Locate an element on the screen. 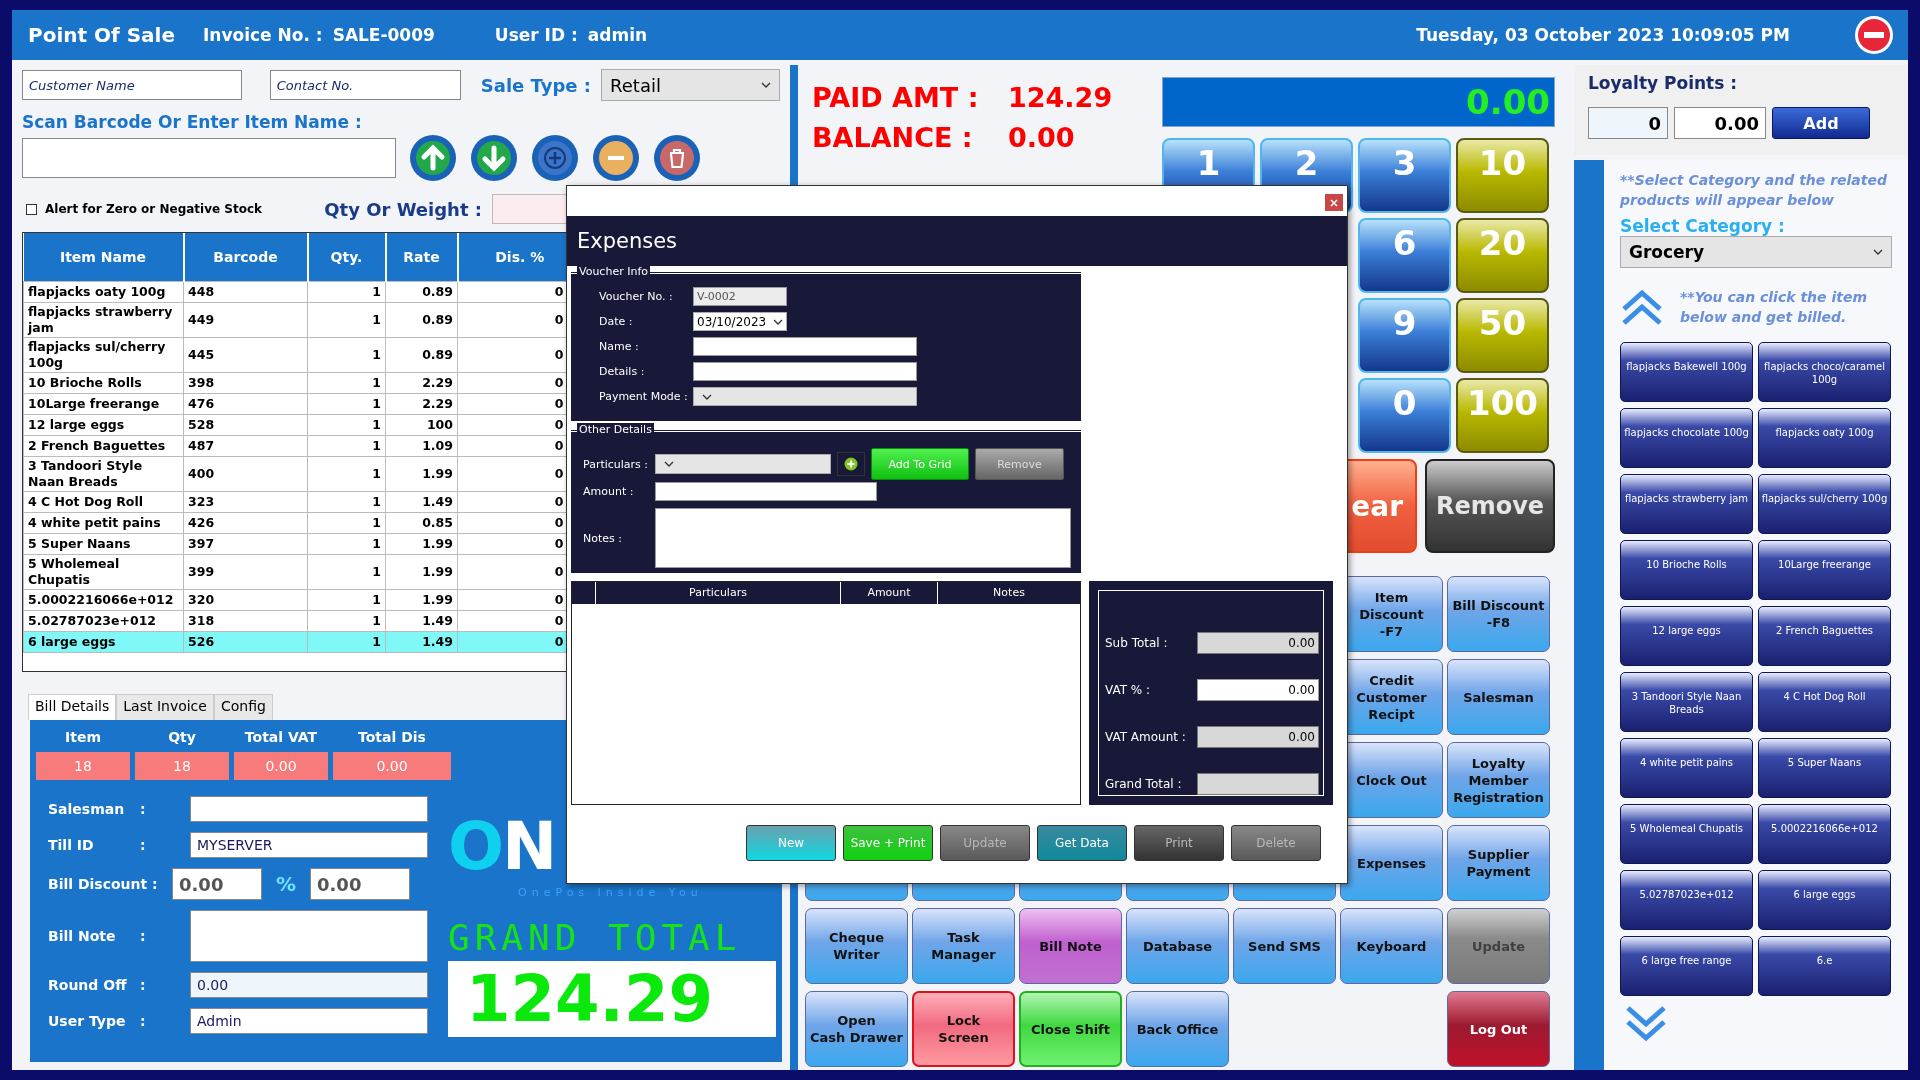  function-button: Log Out is located at coordinates (1498, 1029).